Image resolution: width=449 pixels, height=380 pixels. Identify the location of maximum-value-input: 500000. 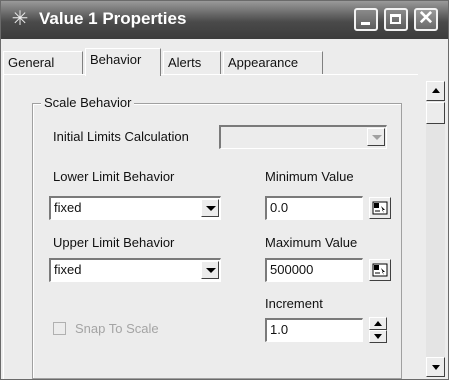
(314, 270).